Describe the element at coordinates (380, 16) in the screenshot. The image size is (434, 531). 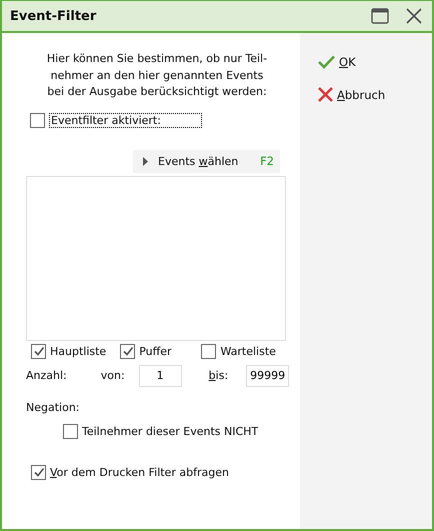
I see `maximize-icon` at that location.